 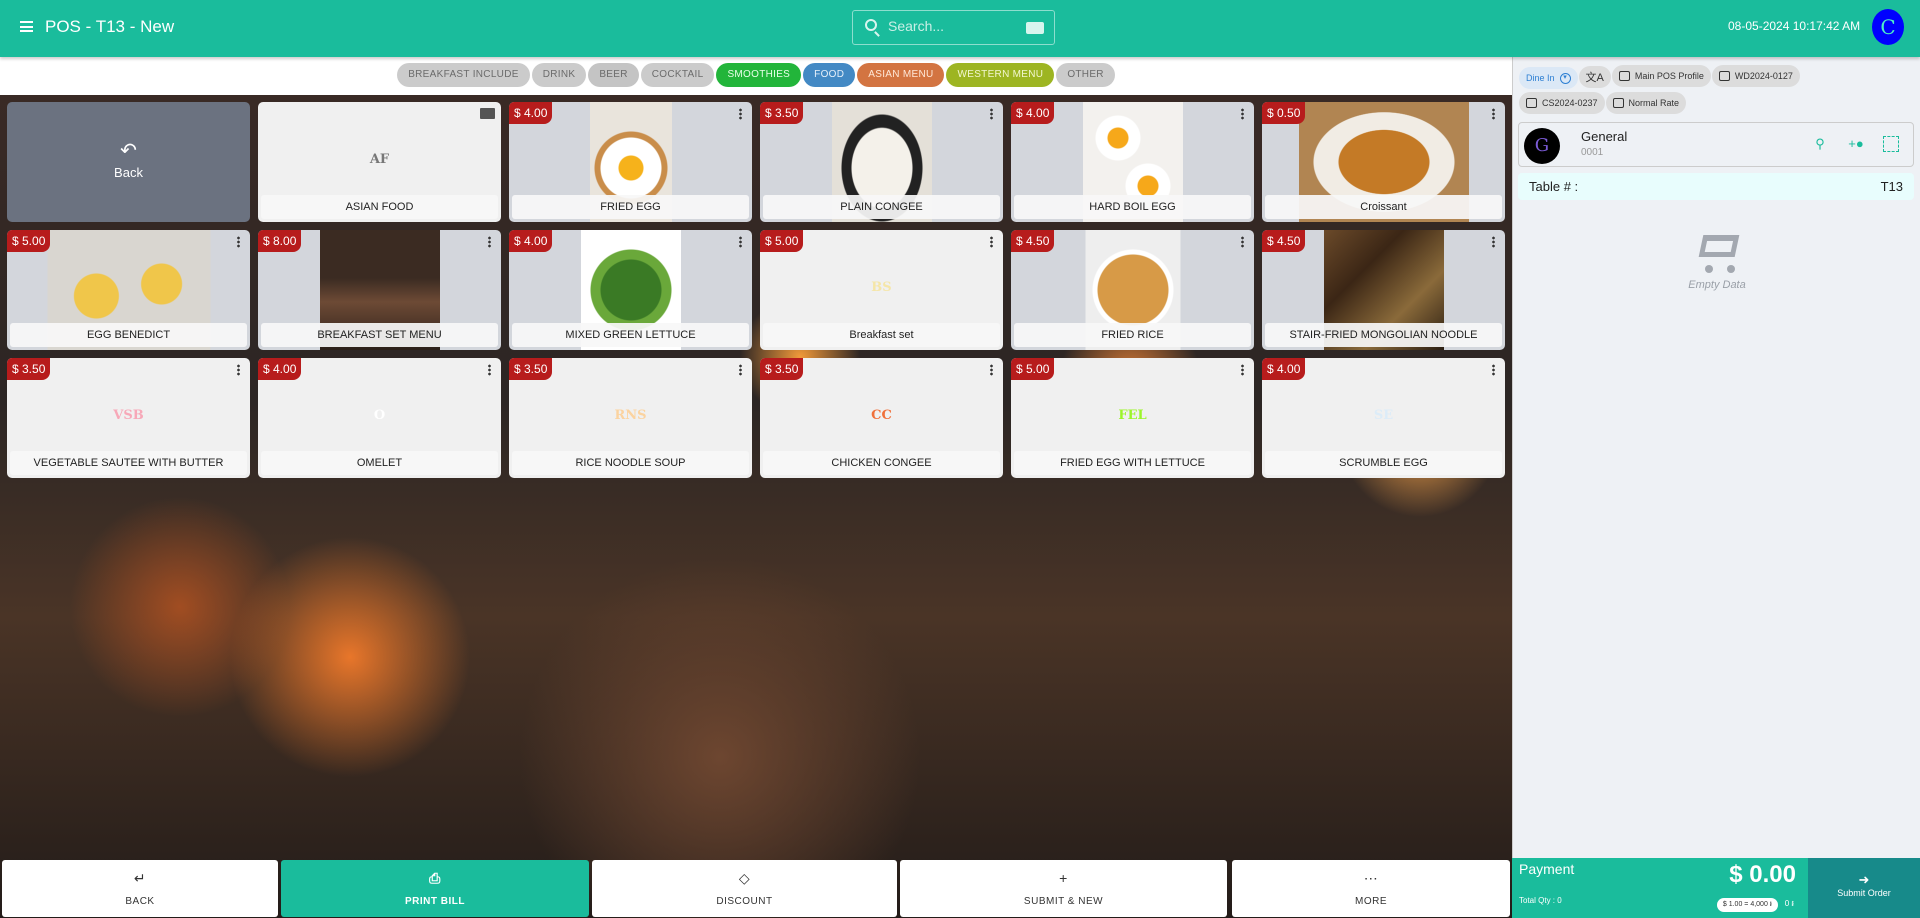 I want to click on product-tile: $ 8.00 BREAKFAST SET MENU, so click(x=379, y=290).